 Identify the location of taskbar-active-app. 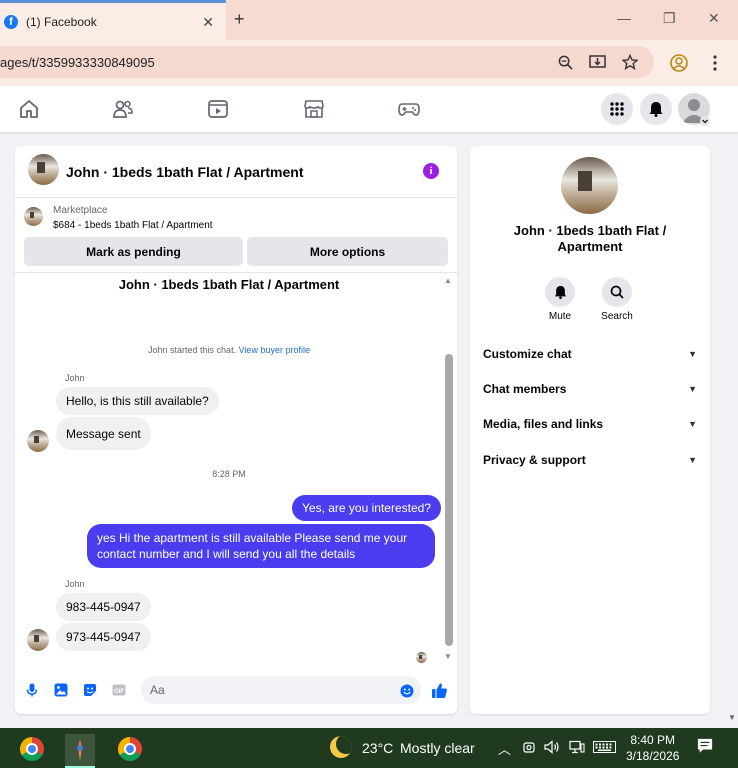
(80, 751).